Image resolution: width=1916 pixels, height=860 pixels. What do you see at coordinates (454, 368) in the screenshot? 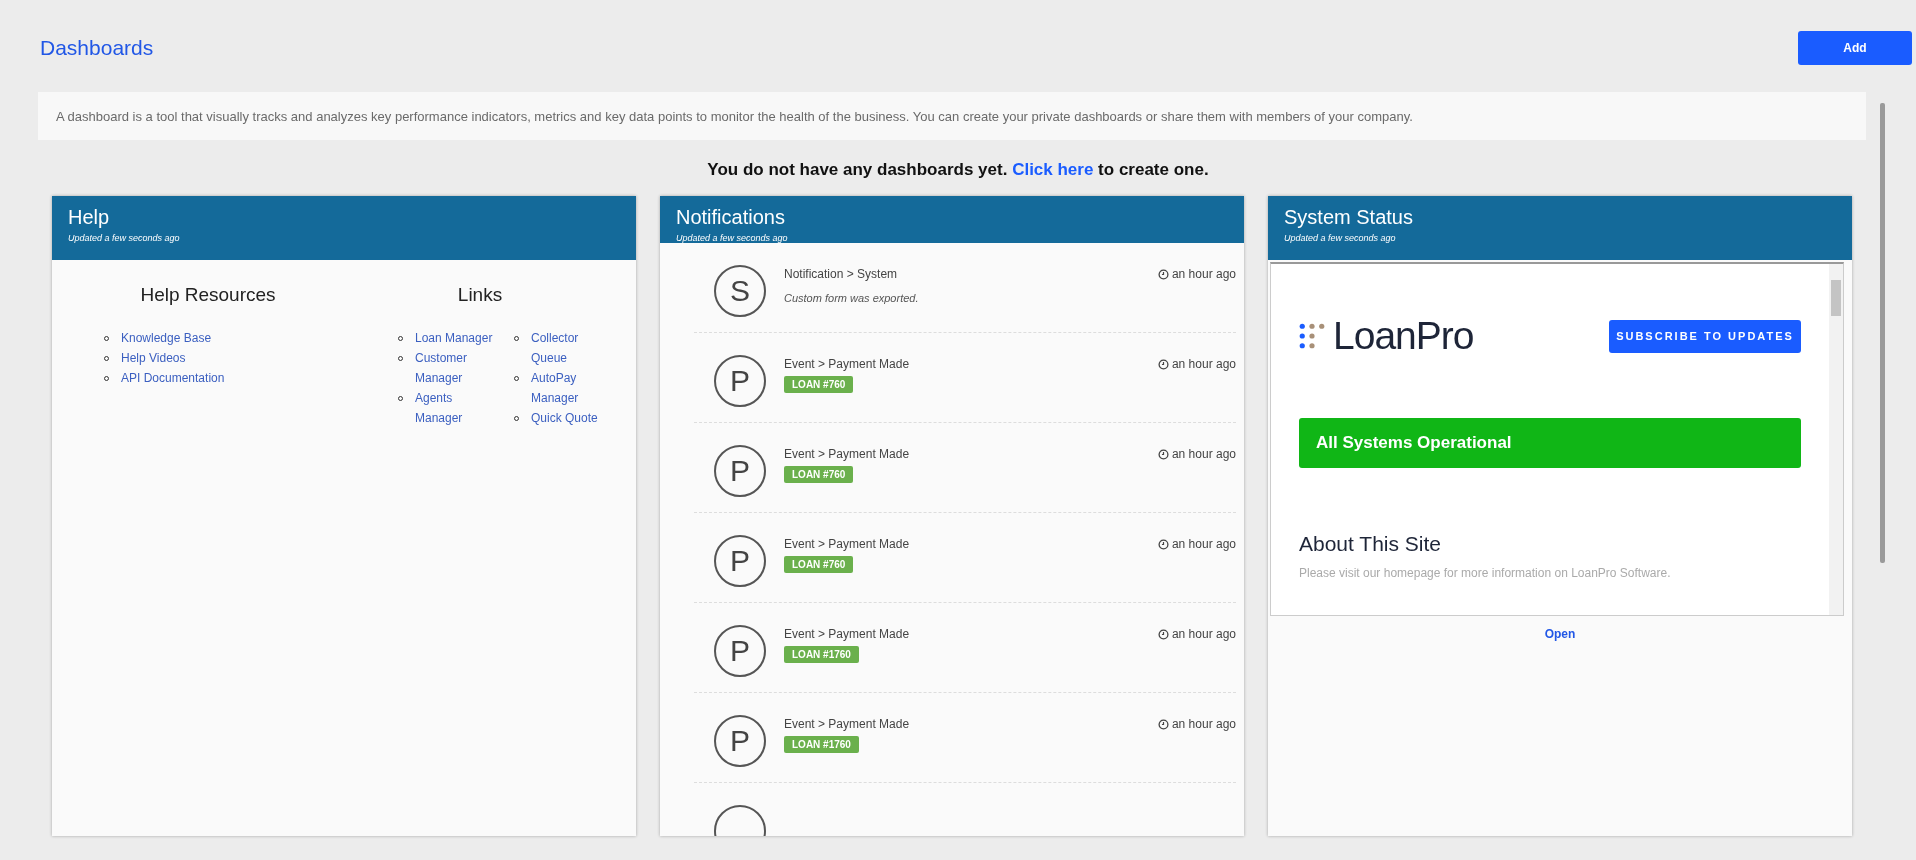
I see `nav-link: Customer Manager` at bounding box center [454, 368].